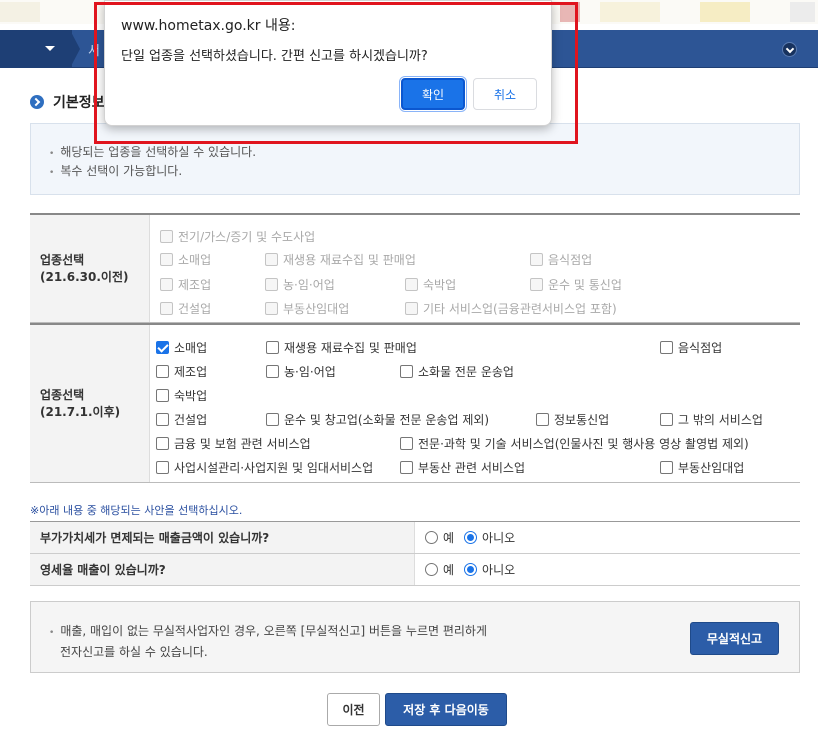 The width and height of the screenshot is (818, 743). Describe the element at coordinates (36, 49) in the screenshot. I see `nav-menu-toggle` at that location.